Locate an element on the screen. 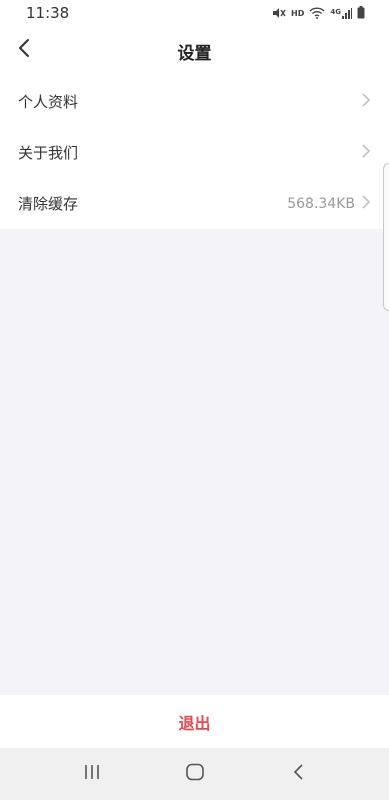 The image size is (389, 800). about-us-item: 关于我们 is located at coordinates (194, 152).